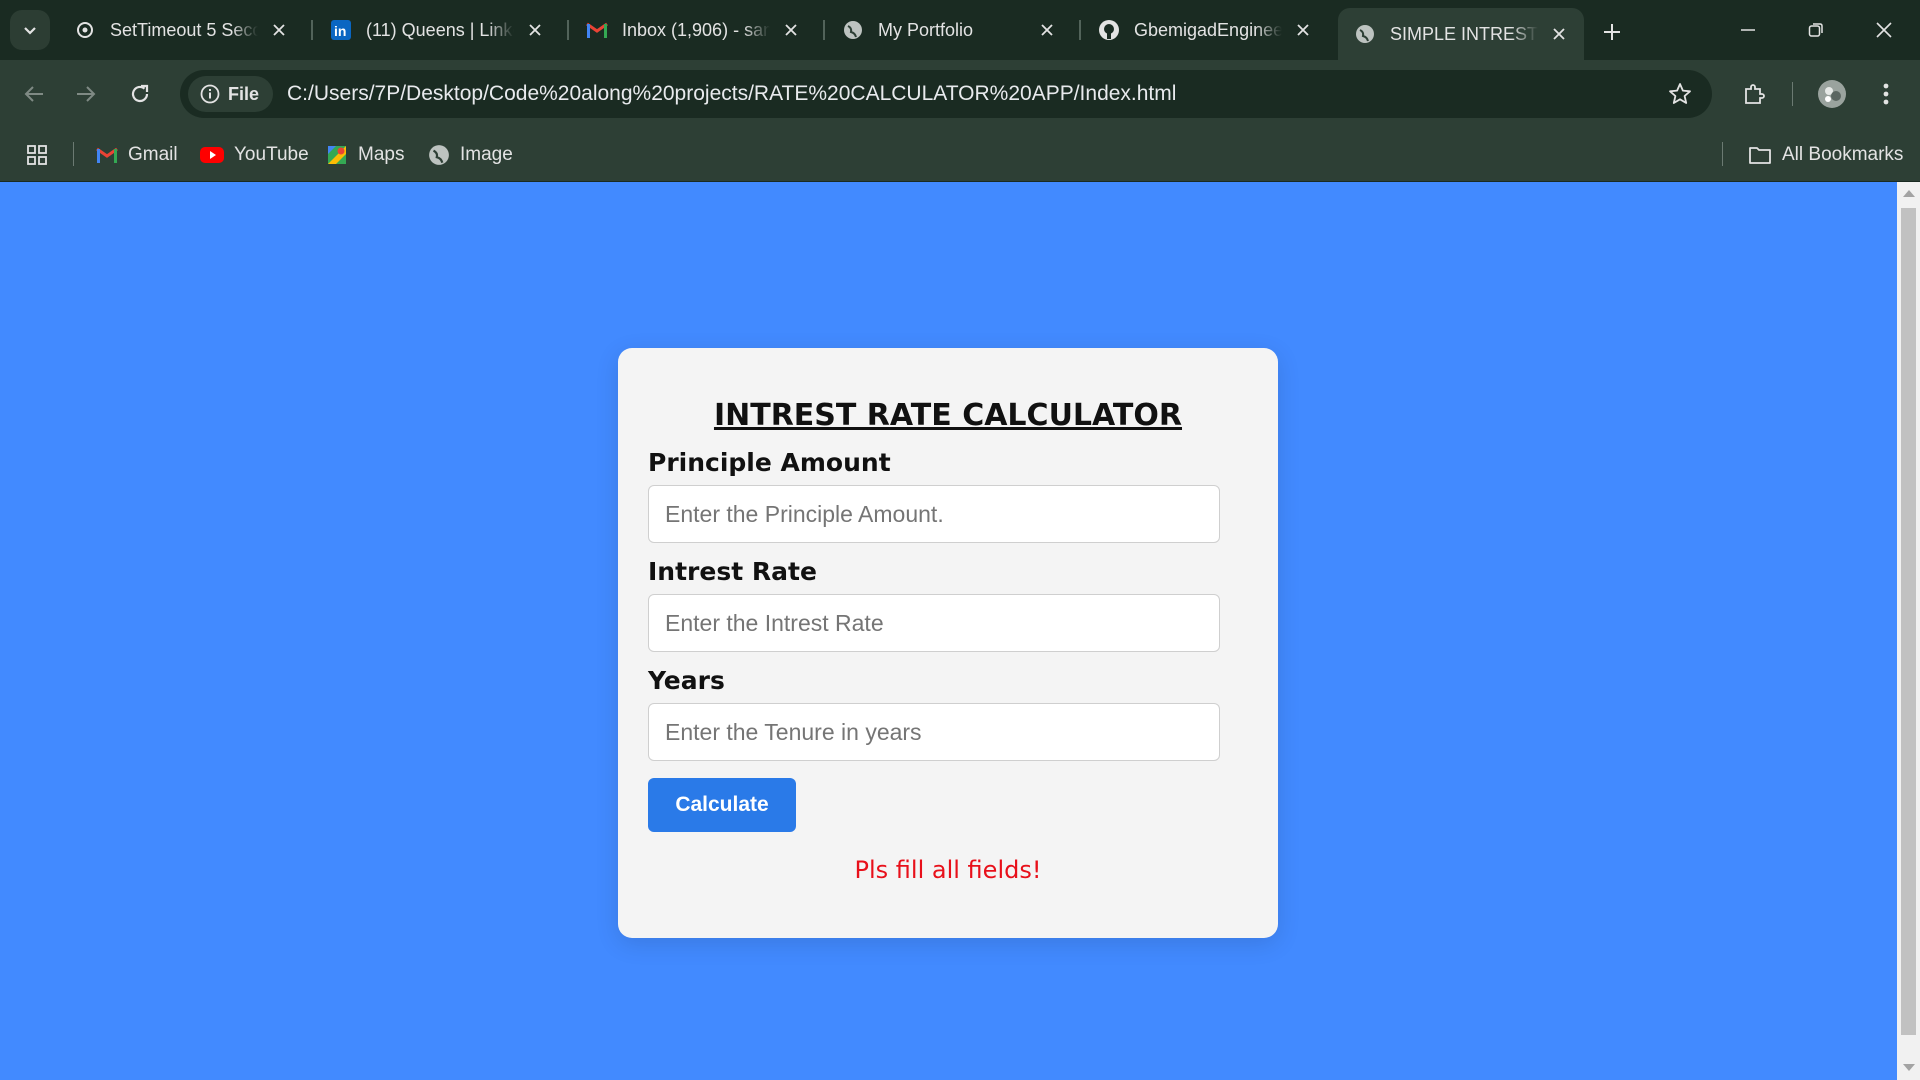 This screenshot has width=1920, height=1080. I want to click on forward-button, so click(86, 94).